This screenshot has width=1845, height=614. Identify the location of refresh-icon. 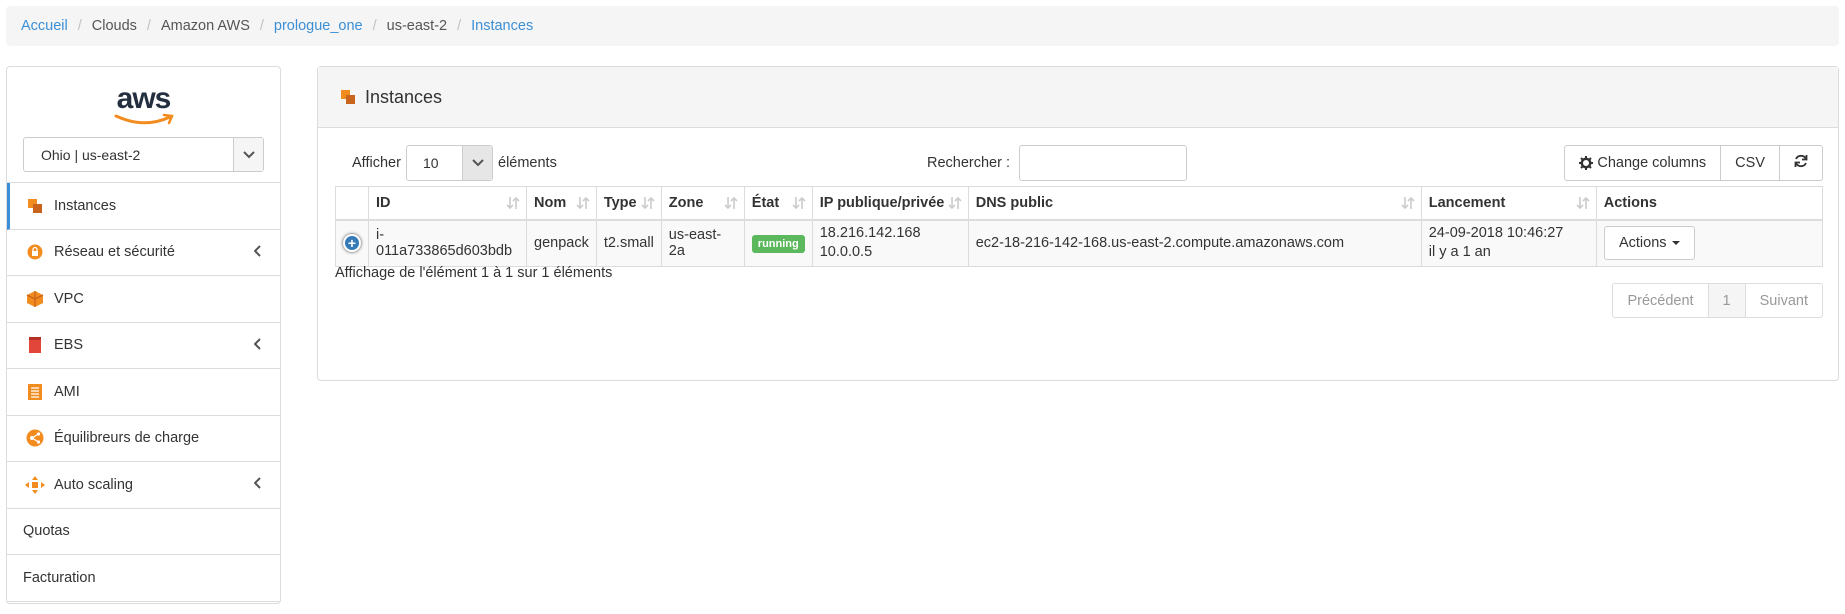
(1801, 163).